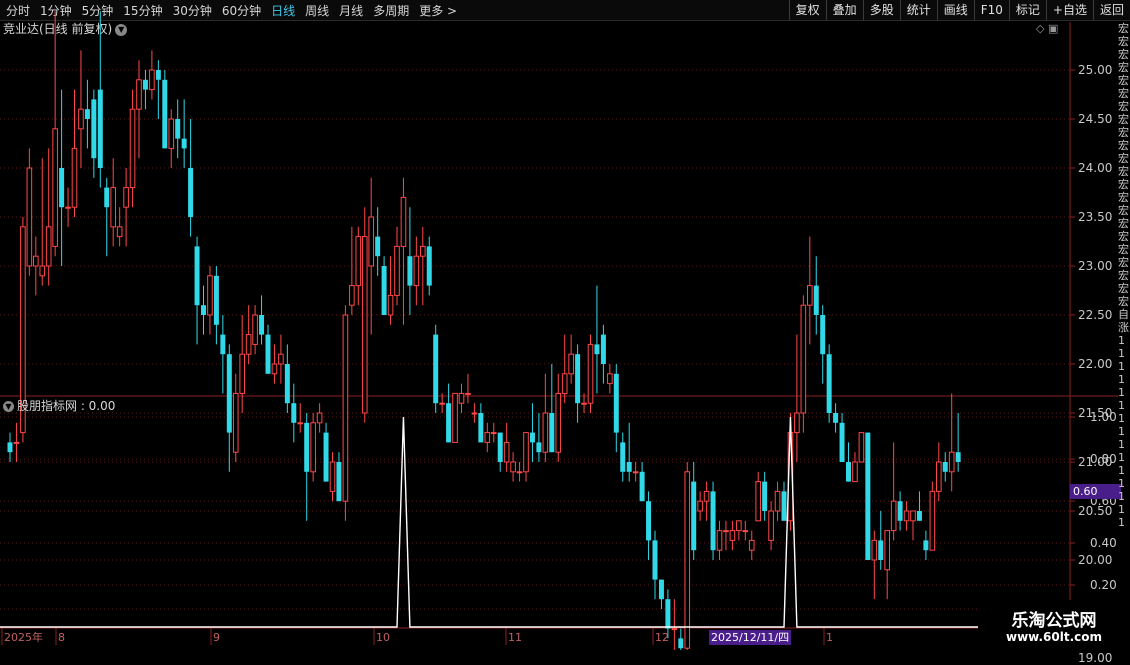 The image size is (1130, 665). Describe the element at coordinates (18, 10) in the screenshot. I see `period-0: 分时` at that location.